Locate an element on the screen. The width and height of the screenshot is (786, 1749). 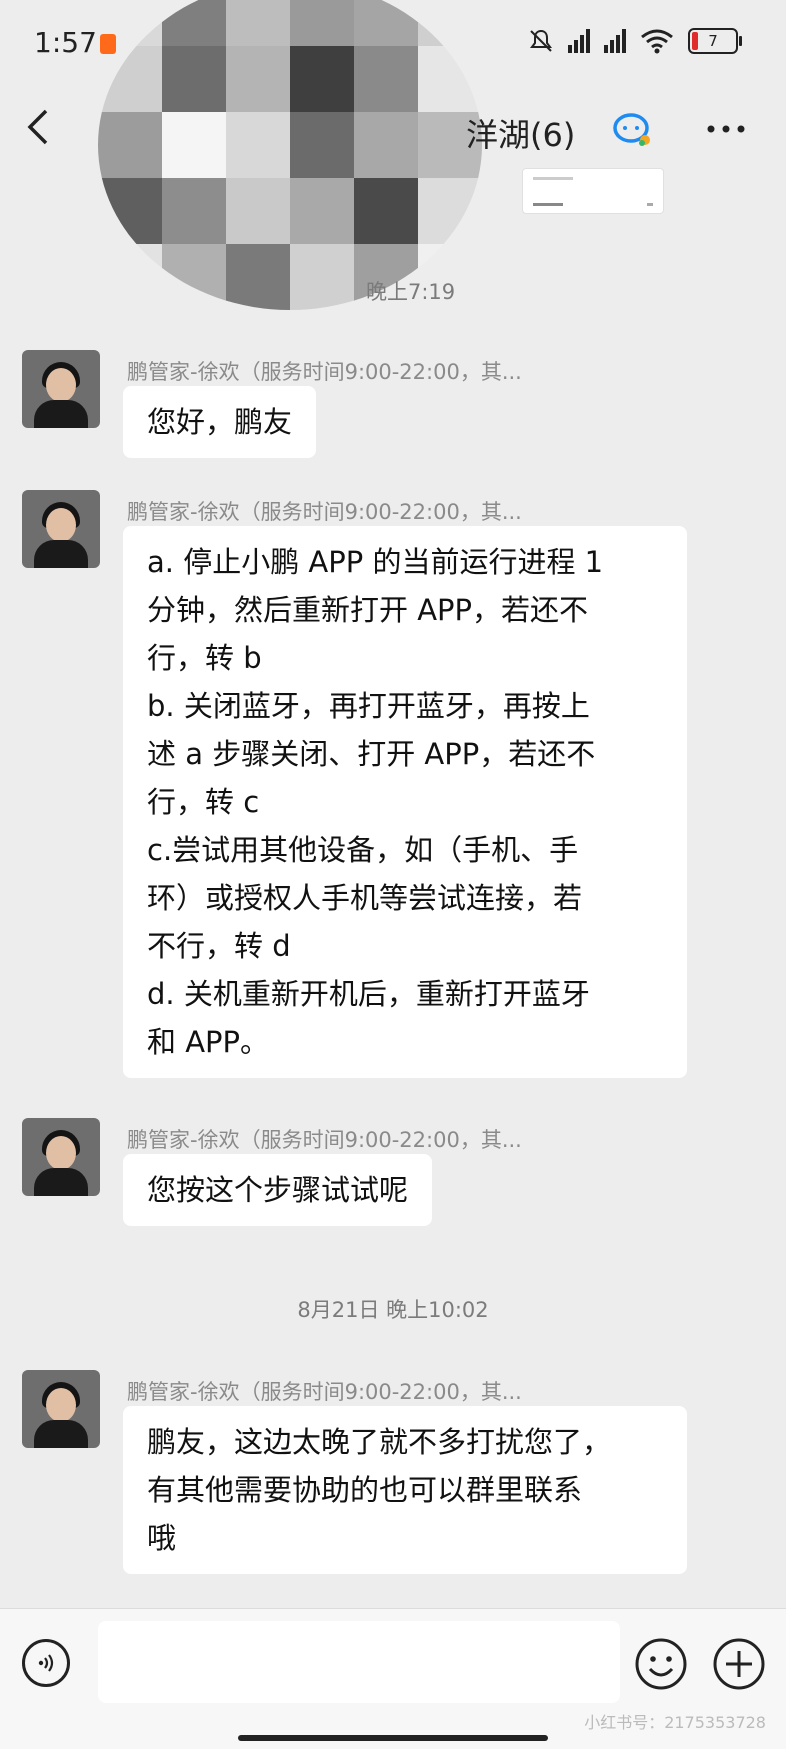
more-icon is located at coordinates (726, 129).